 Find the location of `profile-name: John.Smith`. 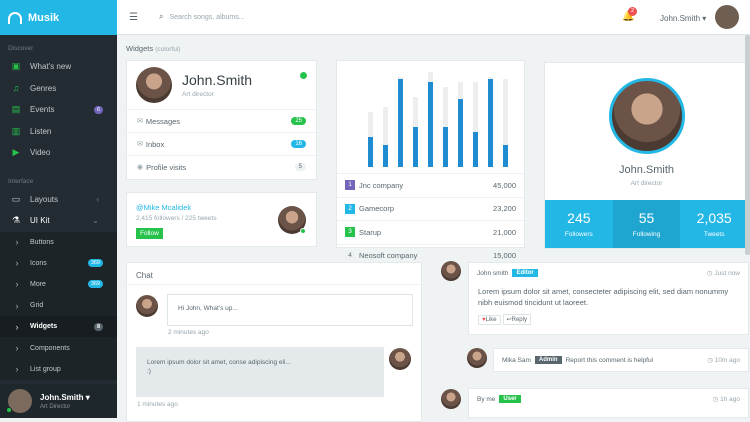

profile-name: John.Smith is located at coordinates (646, 170).